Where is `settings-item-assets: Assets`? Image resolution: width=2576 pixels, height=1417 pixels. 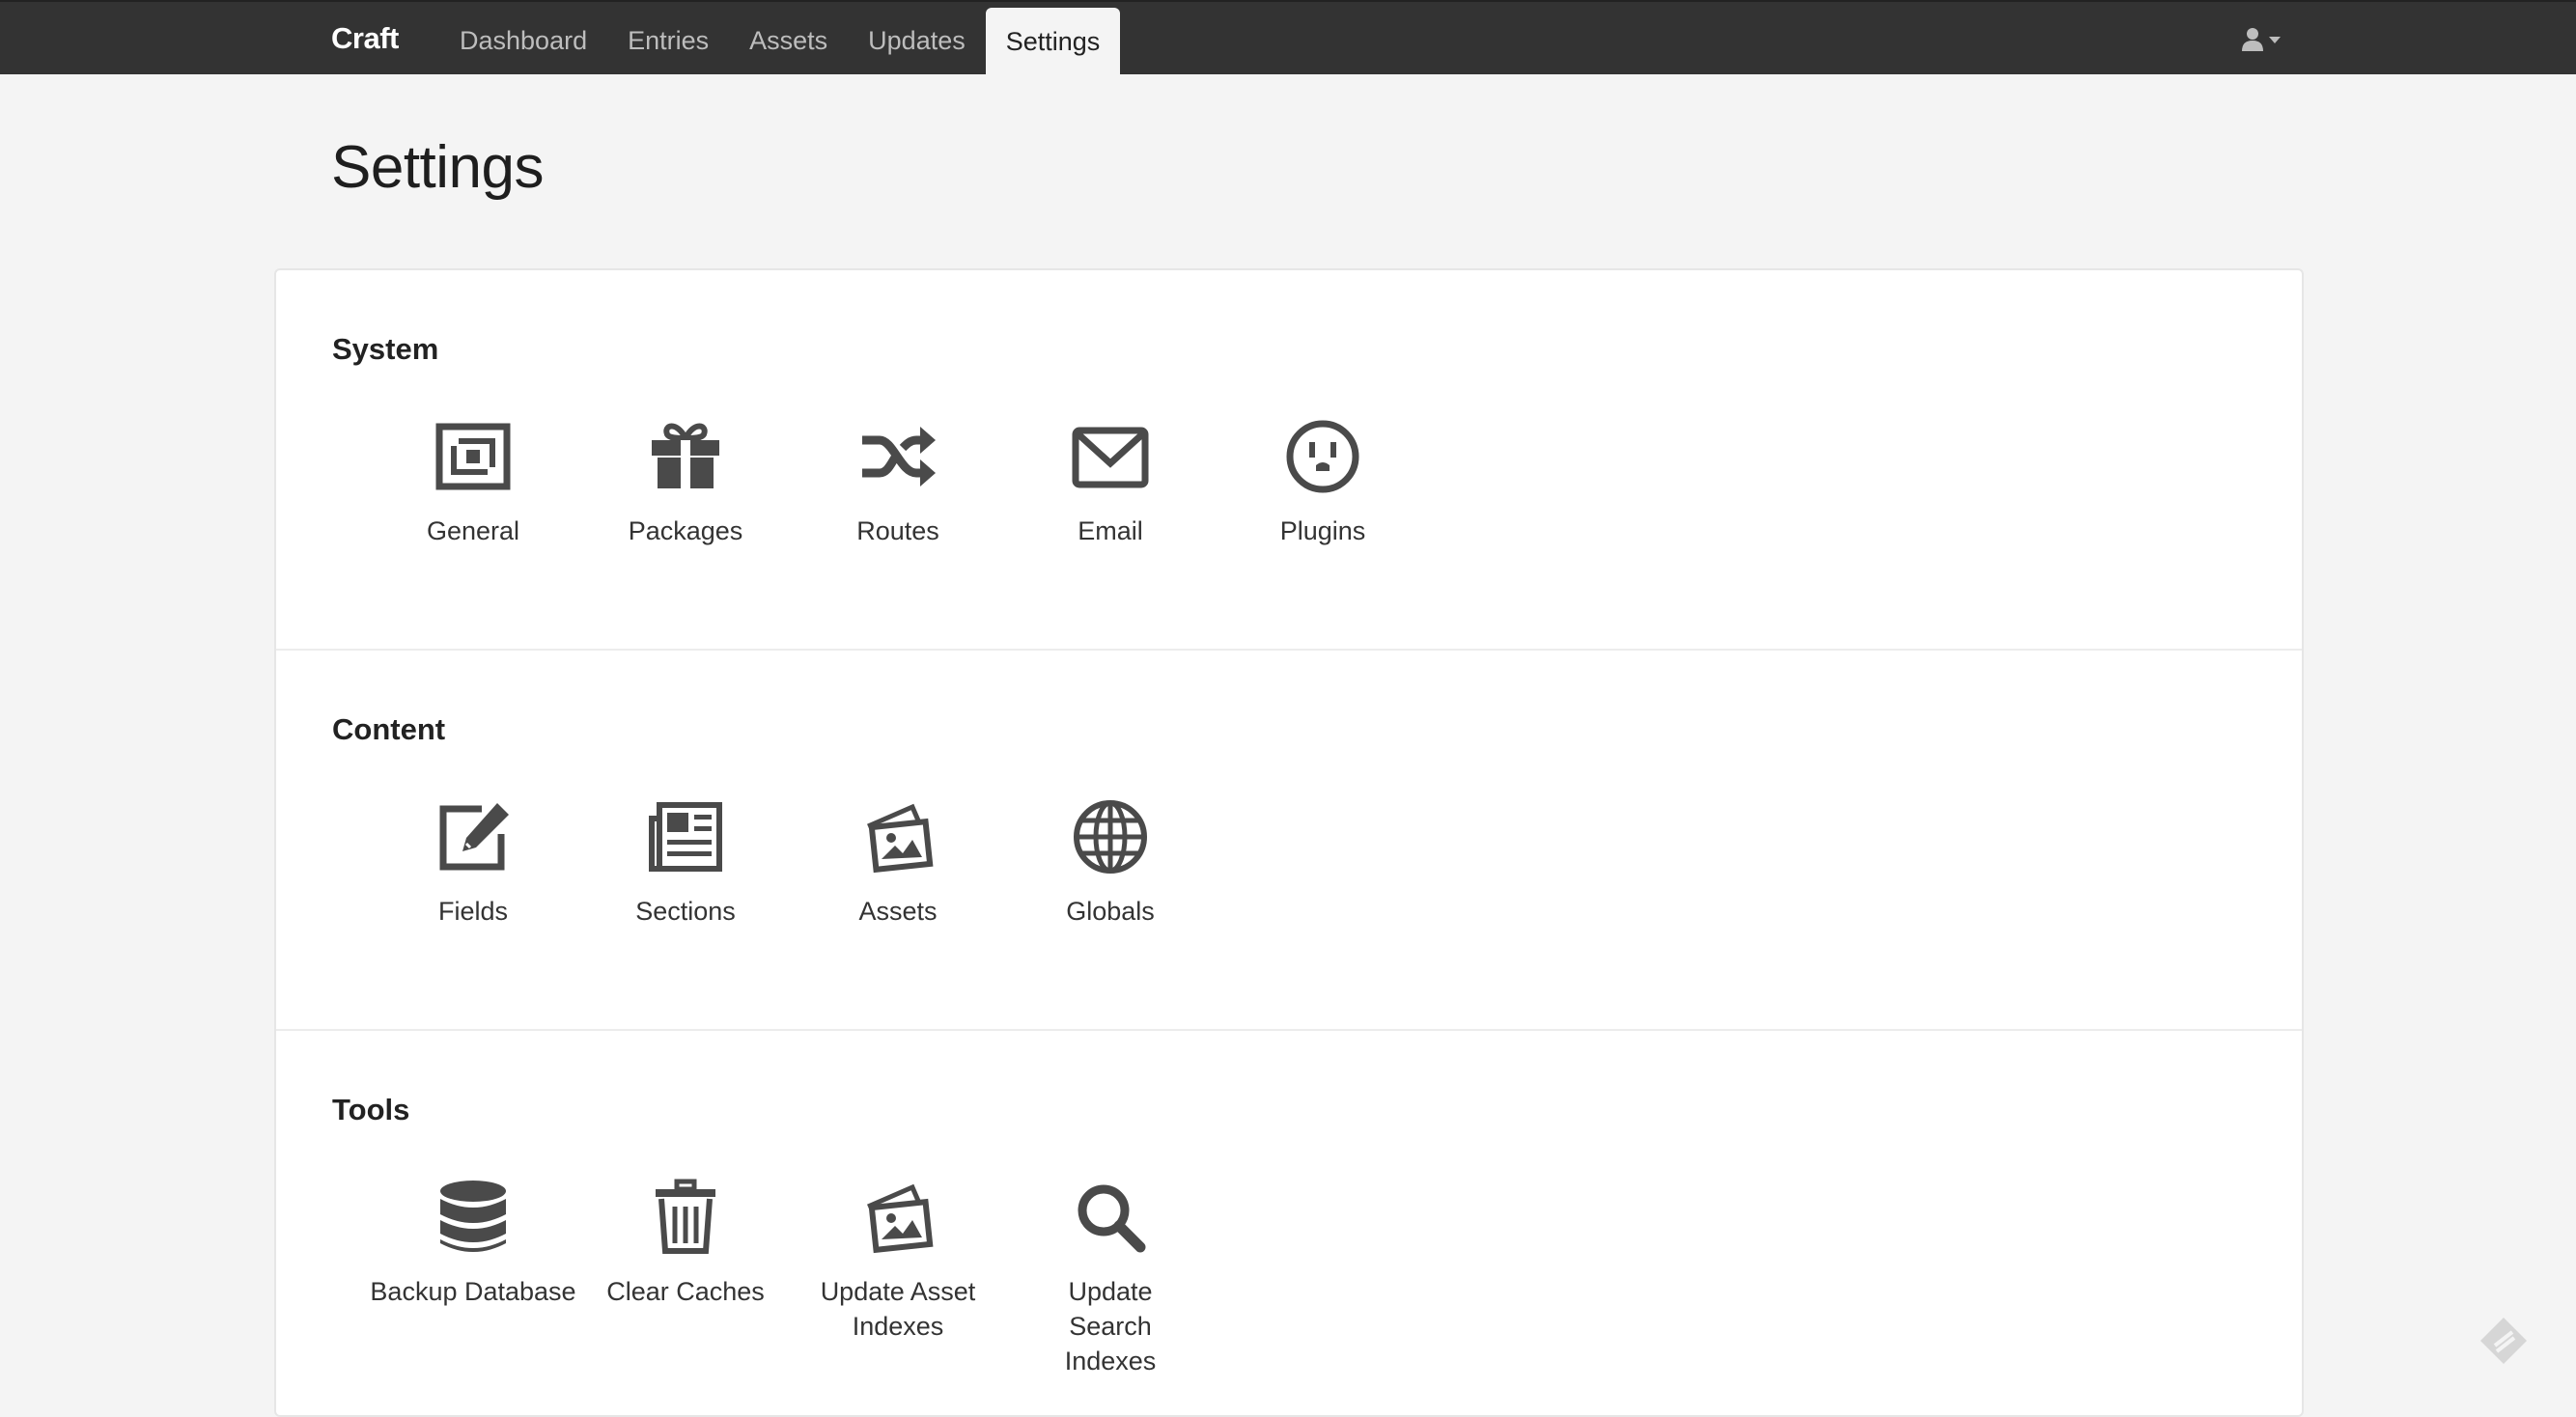
settings-item-assets: Assets is located at coordinates (898, 863).